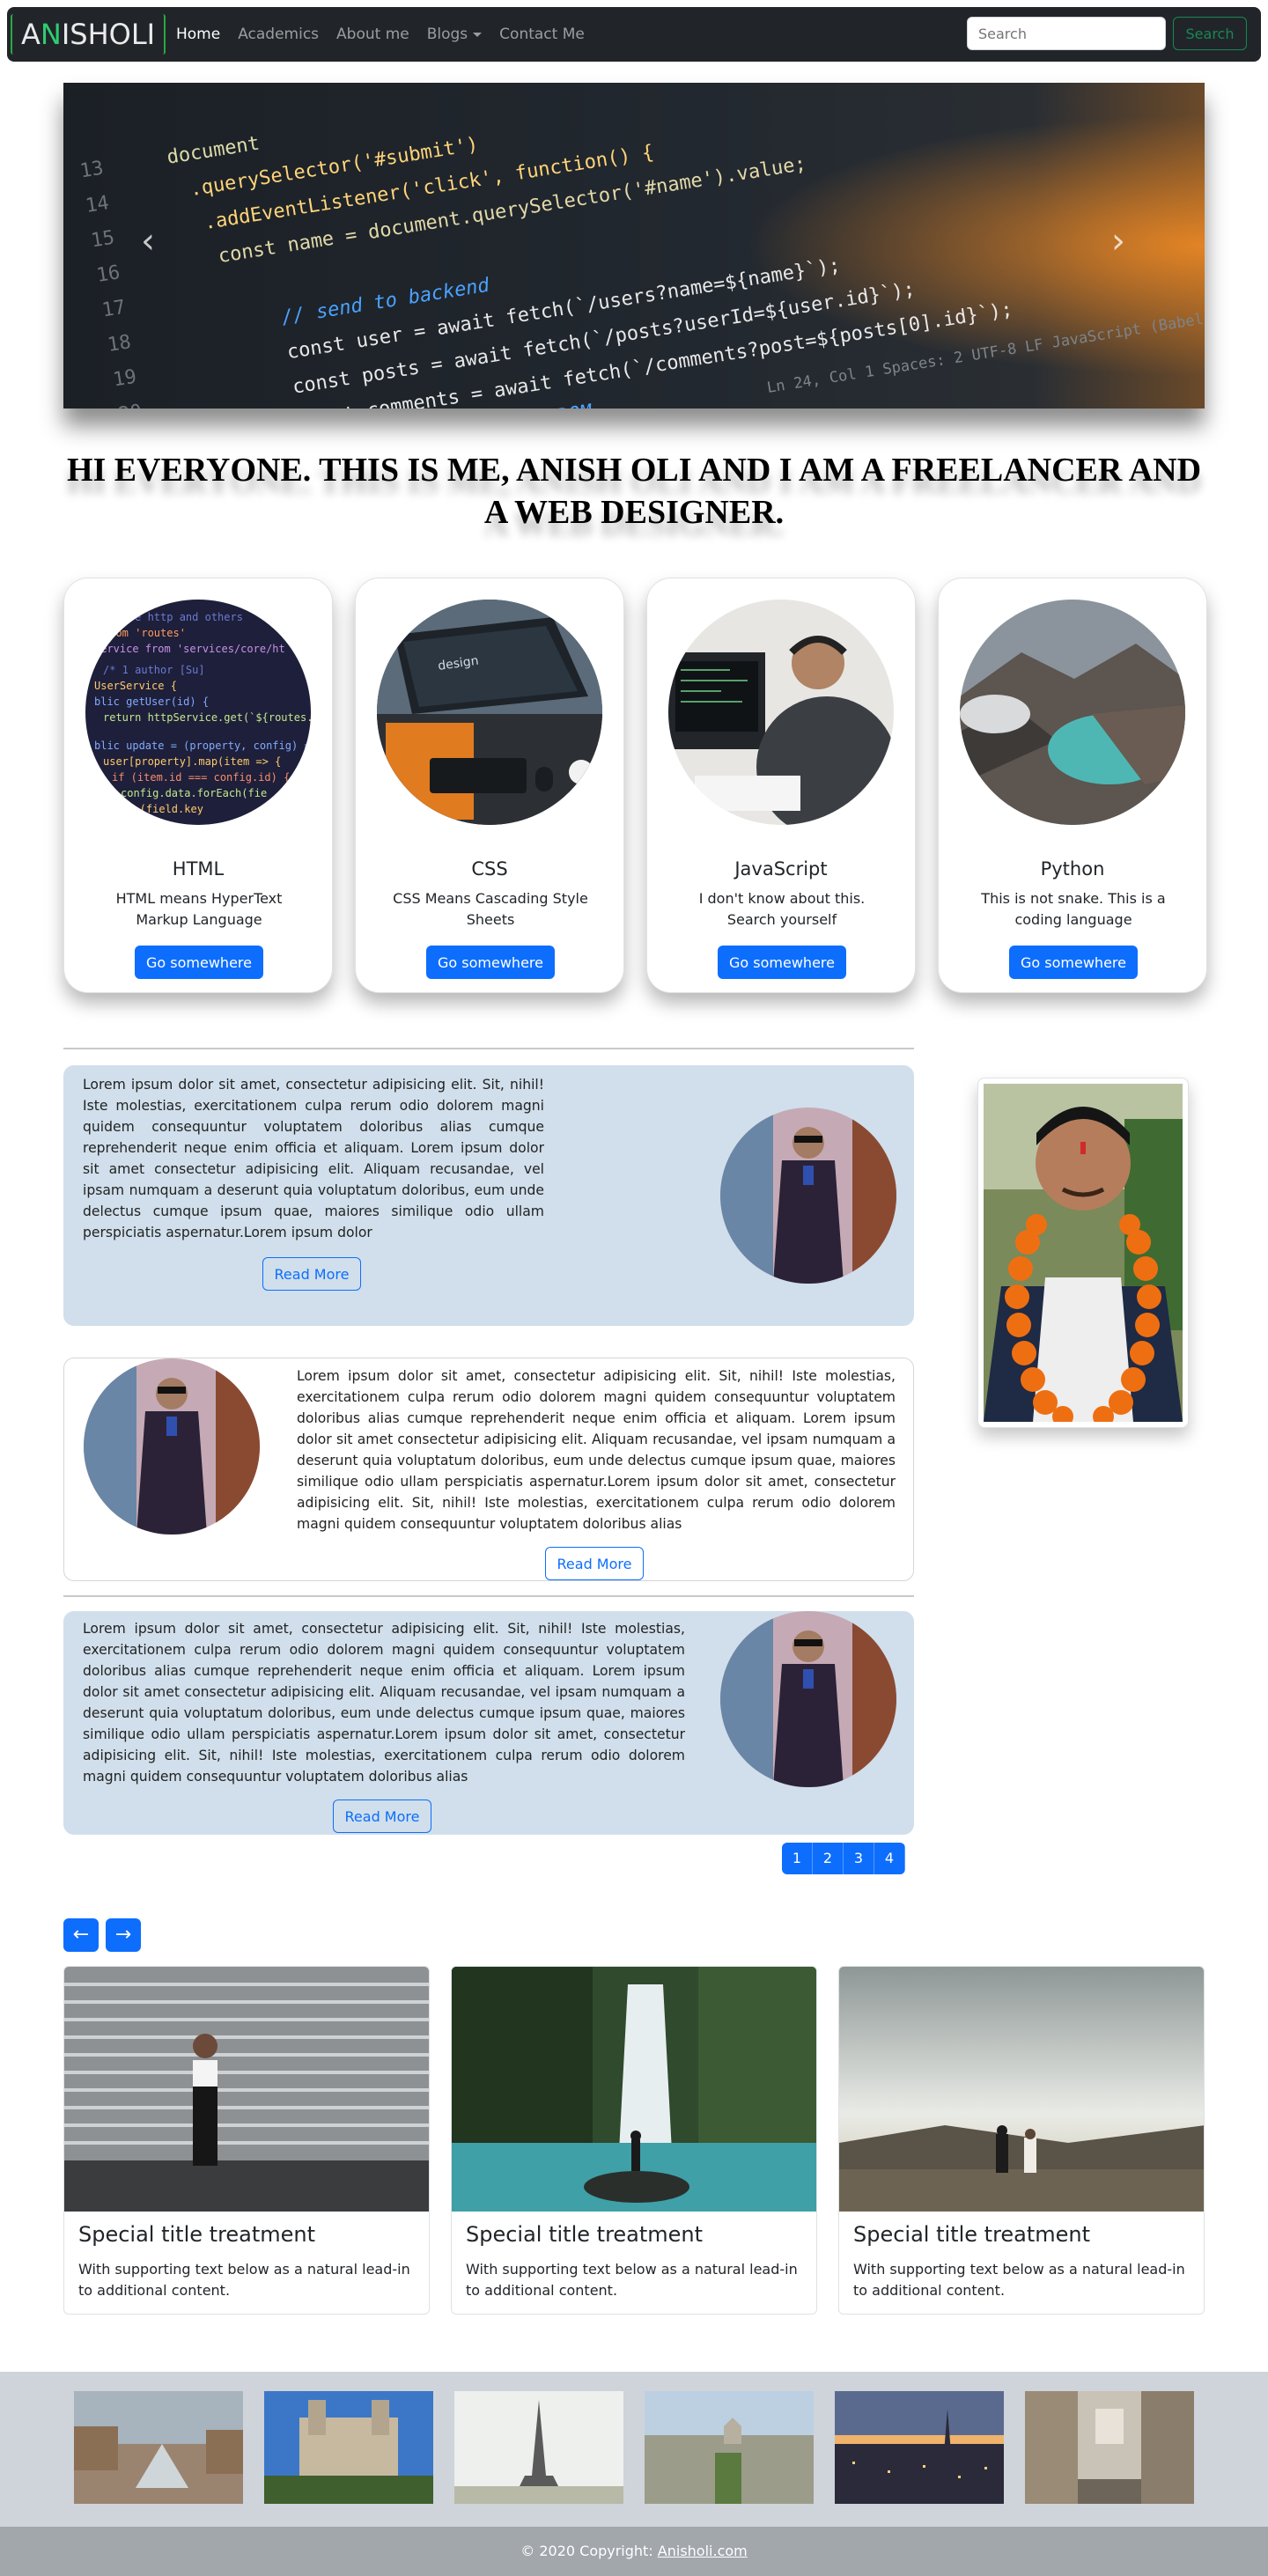 The width and height of the screenshot is (1268, 2576). I want to click on nav-home: Home, so click(198, 34).